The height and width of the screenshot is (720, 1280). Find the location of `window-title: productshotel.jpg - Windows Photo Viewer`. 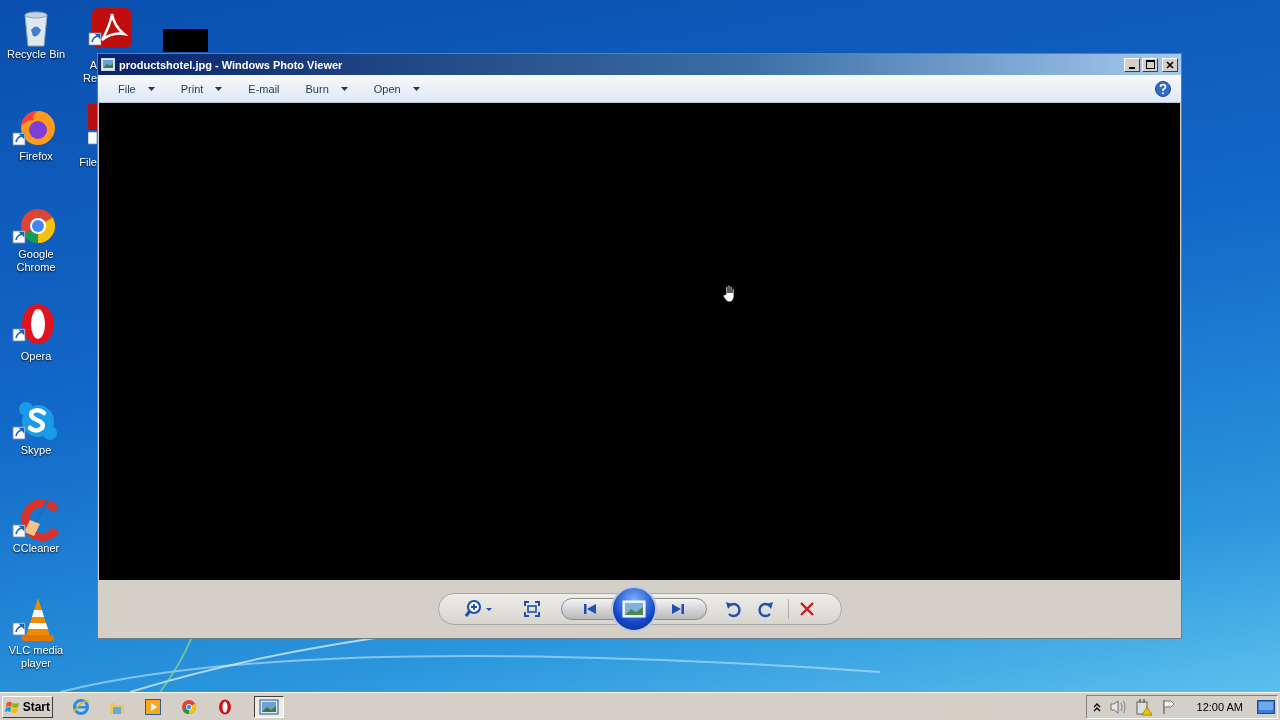

window-title: productshotel.jpg - Windows Photo Viewer is located at coordinates (231, 64).